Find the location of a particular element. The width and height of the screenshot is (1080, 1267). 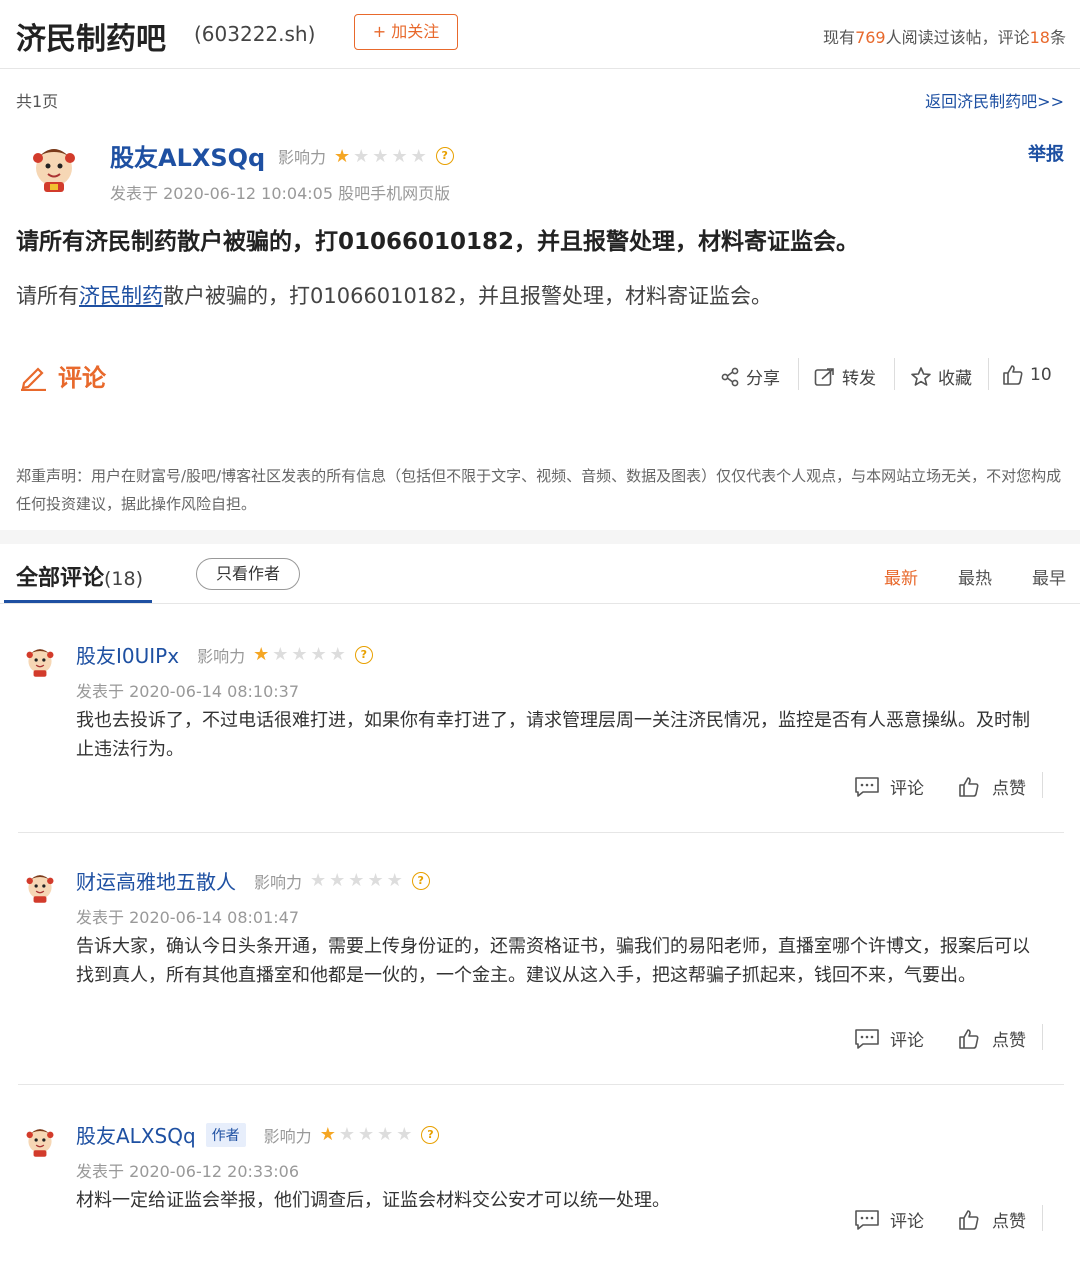

stock-link: 济民制药 is located at coordinates (121, 296).